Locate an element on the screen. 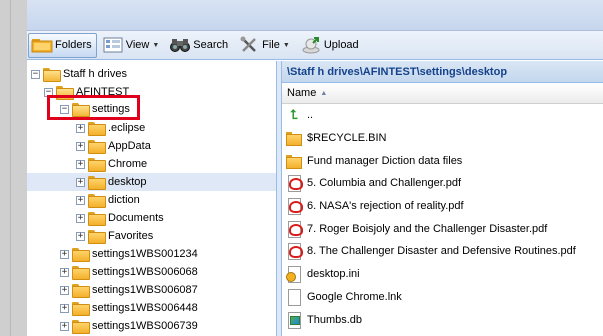 The width and height of the screenshot is (603, 336). file-row: desktop.ini is located at coordinates (442, 274).